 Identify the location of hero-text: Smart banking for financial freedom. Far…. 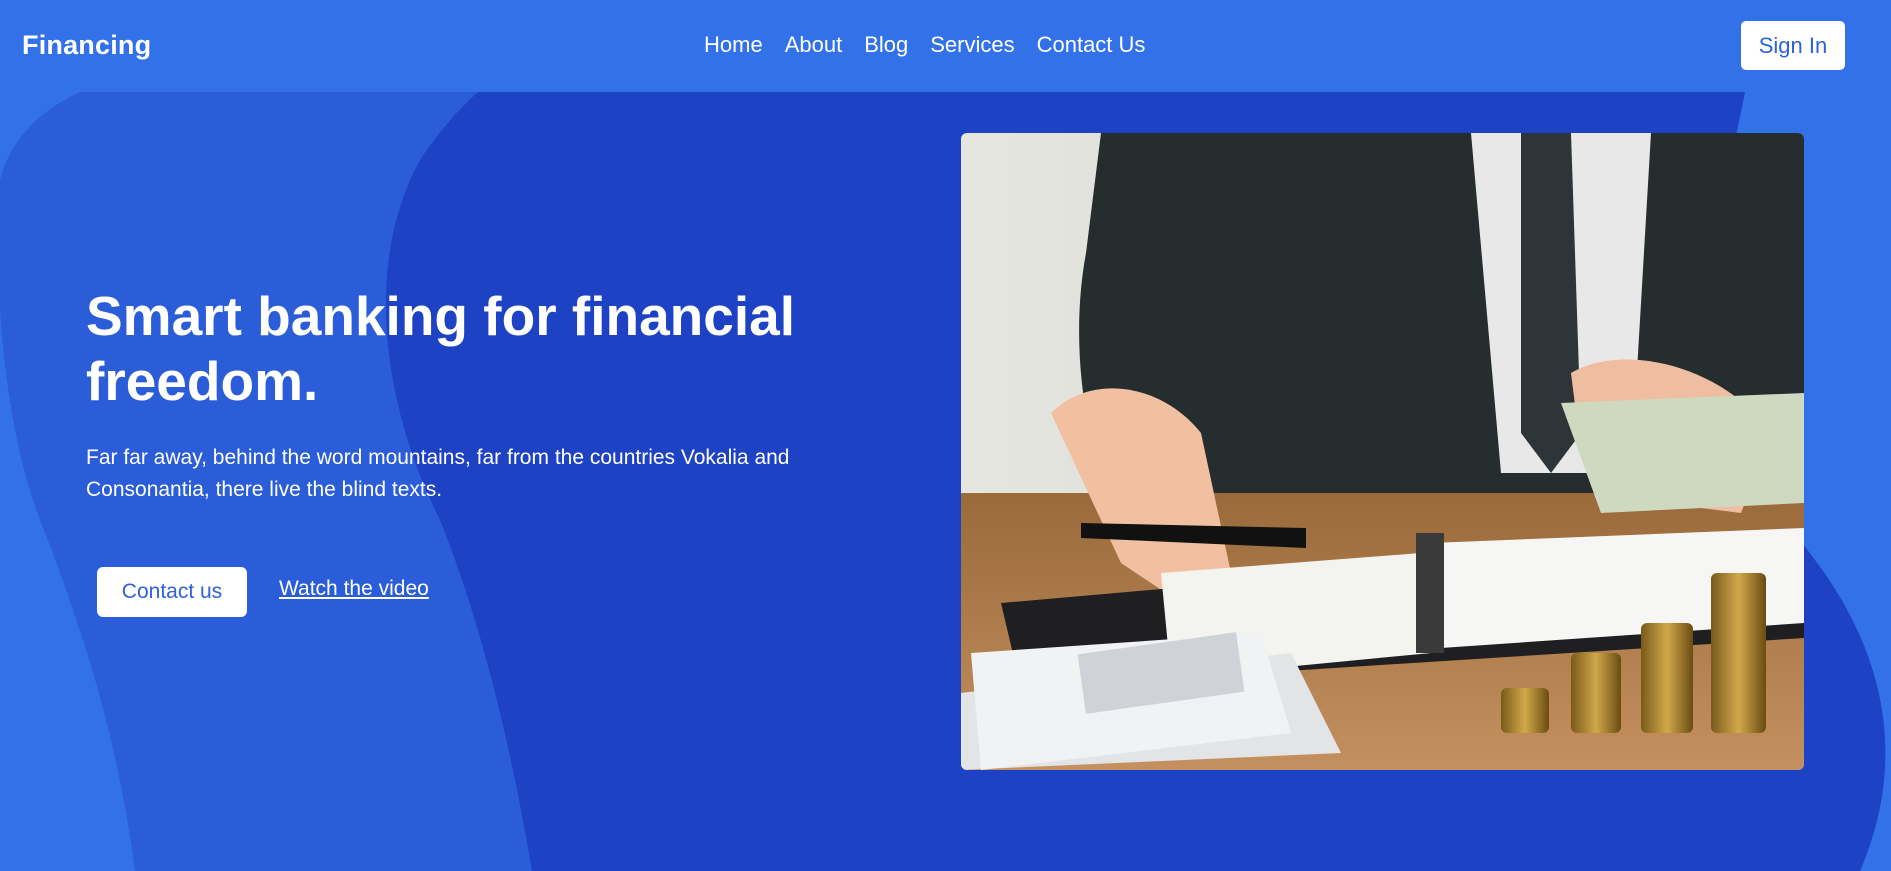
(481, 395).